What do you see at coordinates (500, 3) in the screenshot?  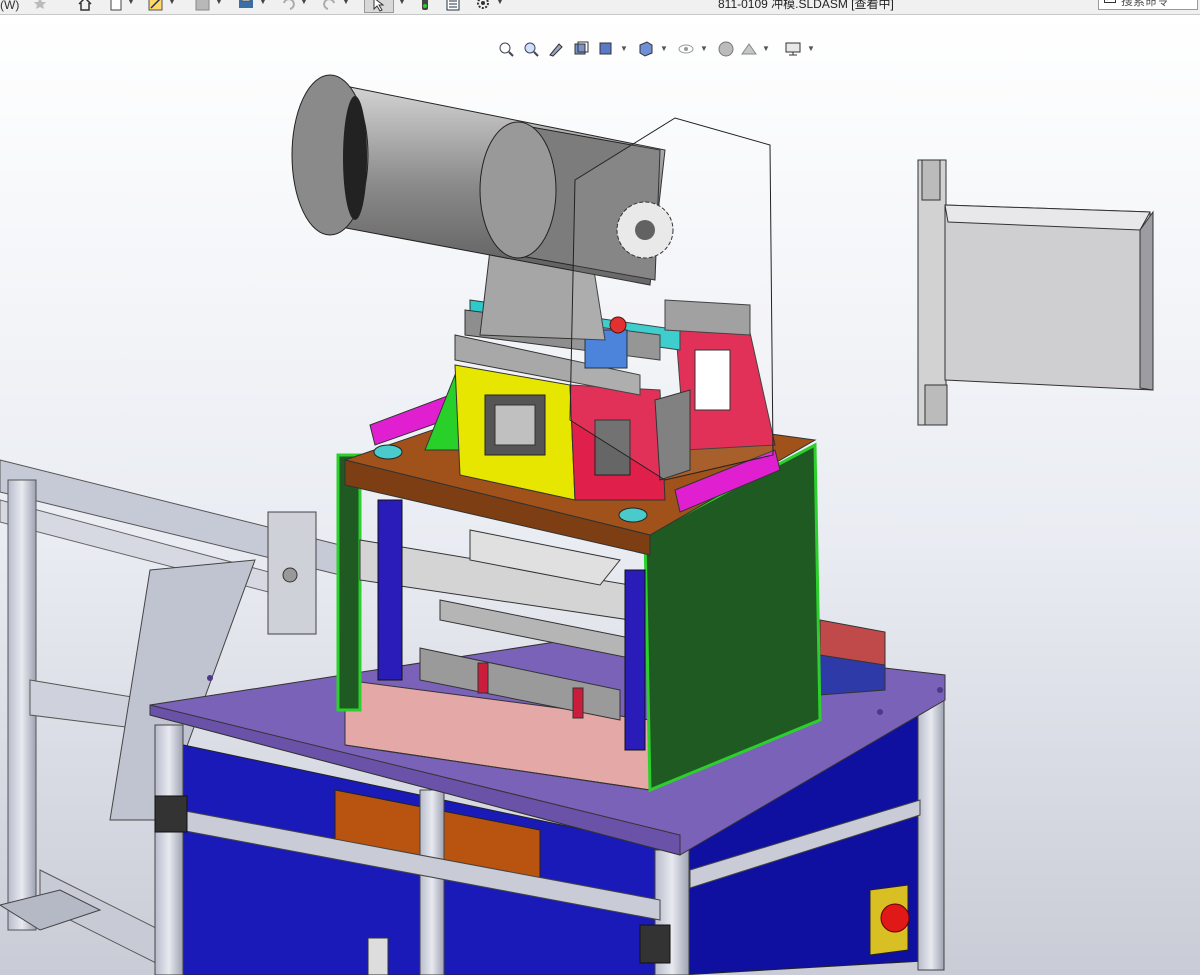 I see `options-dropdown-caret: ▼` at bounding box center [500, 3].